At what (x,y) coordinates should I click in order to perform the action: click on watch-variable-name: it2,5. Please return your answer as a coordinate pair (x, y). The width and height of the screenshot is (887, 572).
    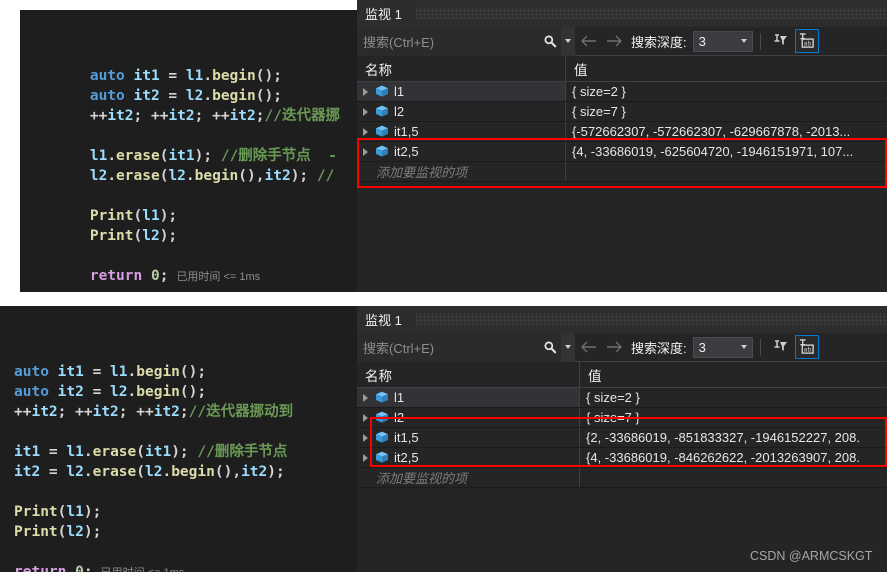
    Looking at the image, I should click on (406, 151).